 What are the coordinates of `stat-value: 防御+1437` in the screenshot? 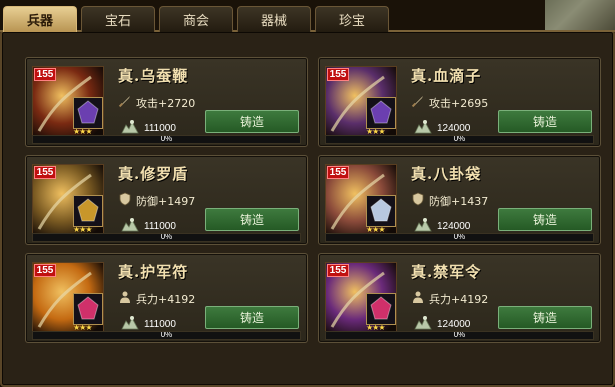 It's located at (459, 201).